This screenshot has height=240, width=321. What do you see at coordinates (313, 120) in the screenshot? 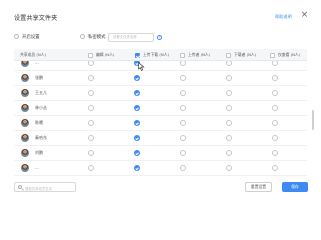
I see `scrollbar` at bounding box center [313, 120].